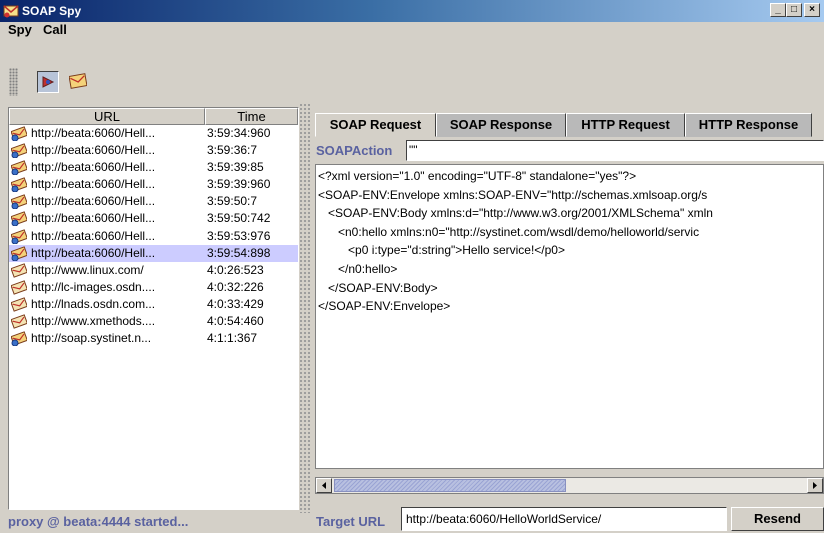  What do you see at coordinates (358, 269) in the screenshot?
I see `xml-line: </n0:hello>` at bounding box center [358, 269].